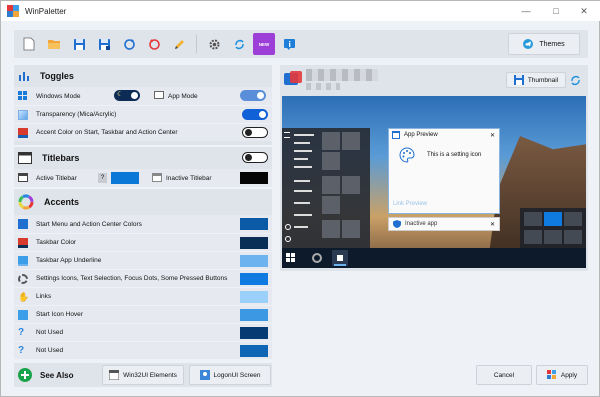 Image resolution: width=600 pixels, height=397 pixels. Describe the element at coordinates (154, 44) in the screenshot. I see `restore-default-button` at that location.